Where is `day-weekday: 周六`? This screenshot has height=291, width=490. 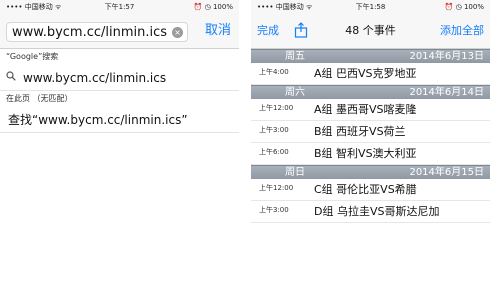
day-weekday: 周六 is located at coordinates (295, 92).